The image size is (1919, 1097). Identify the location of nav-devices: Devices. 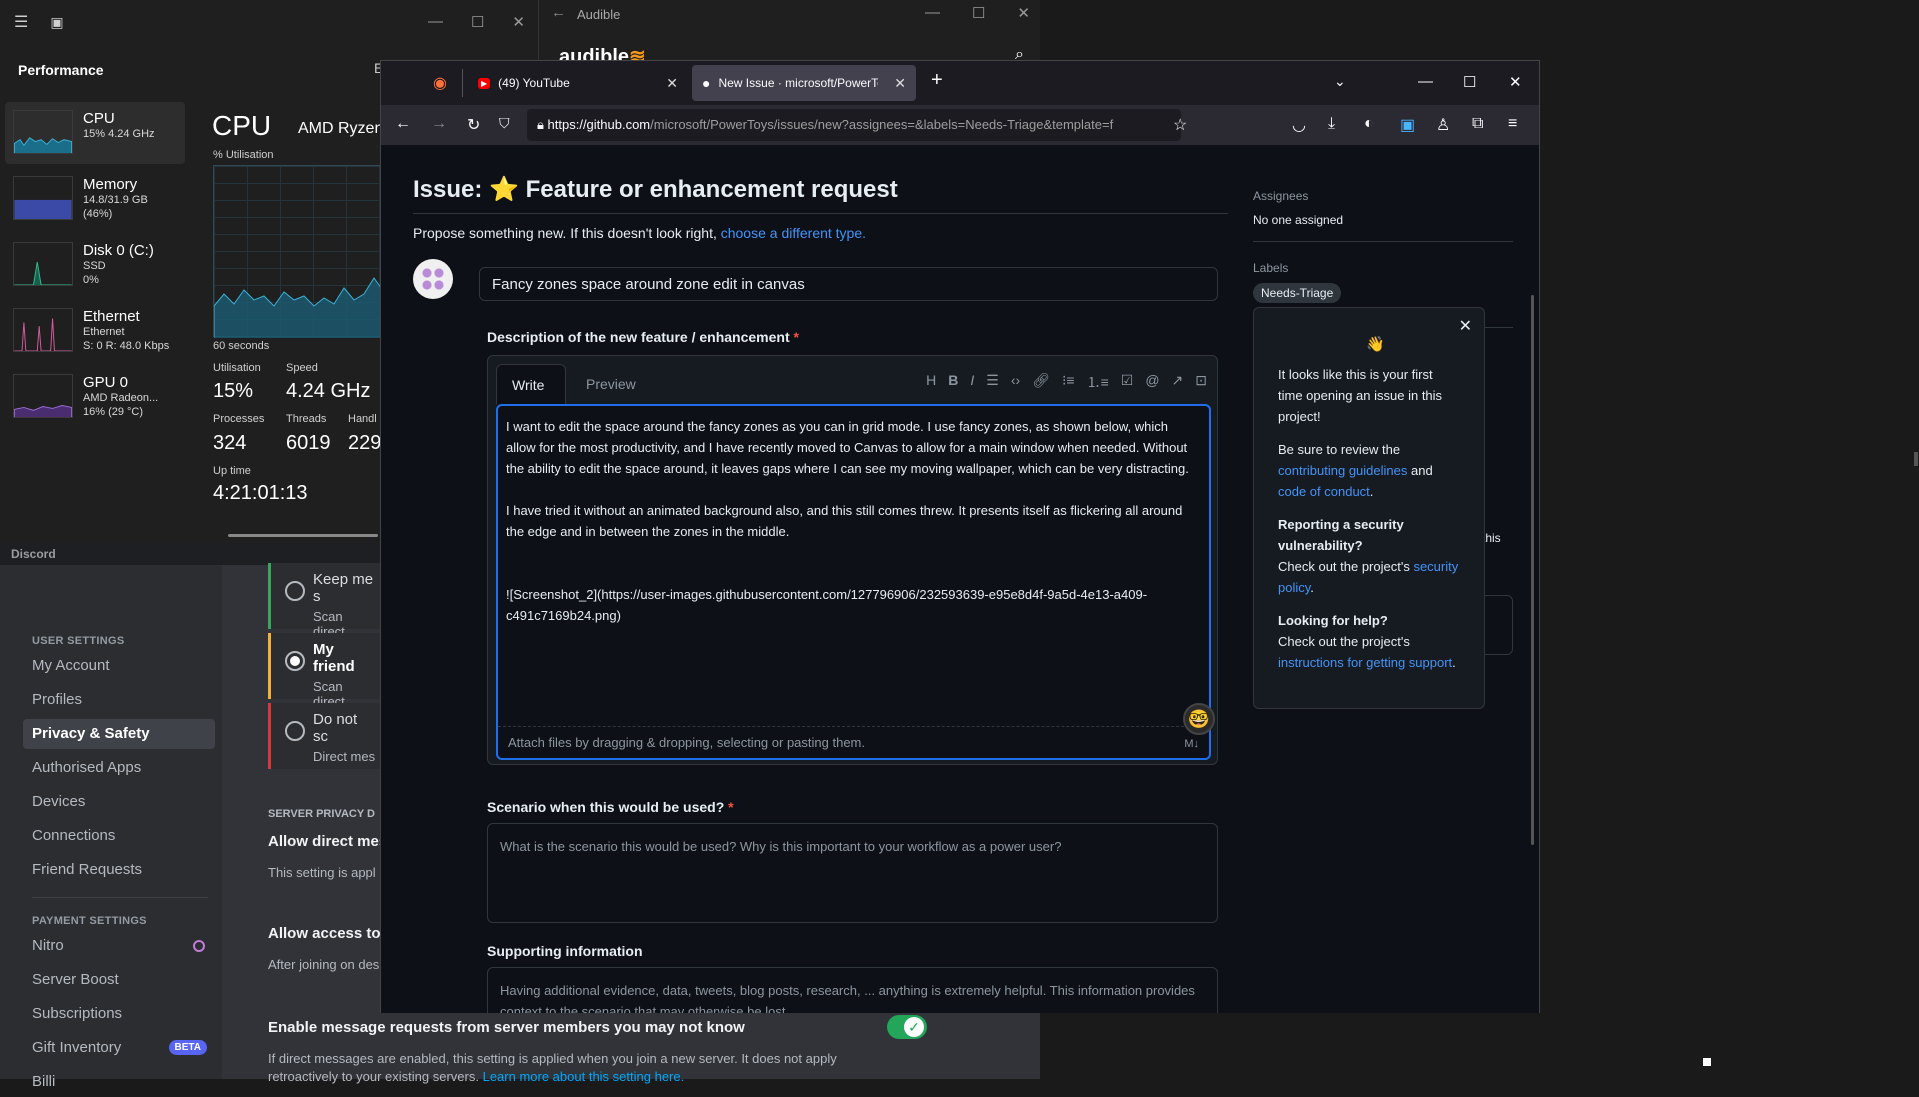
(119, 802).